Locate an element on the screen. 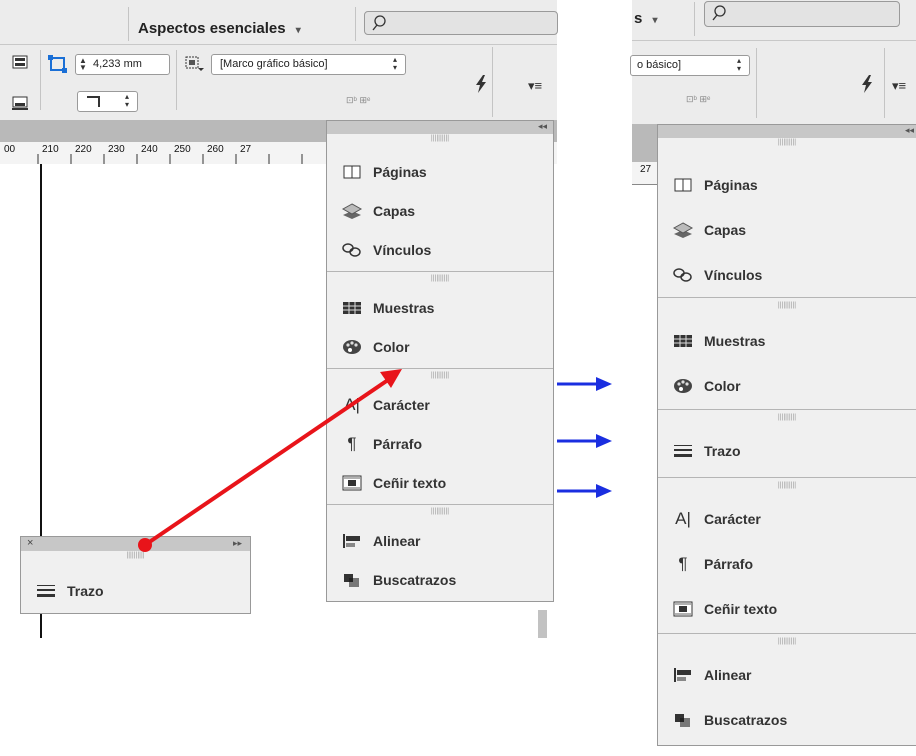  transform-content-icons: ⊡ᵇ ⊞ᵉ is located at coordinates (698, 99).